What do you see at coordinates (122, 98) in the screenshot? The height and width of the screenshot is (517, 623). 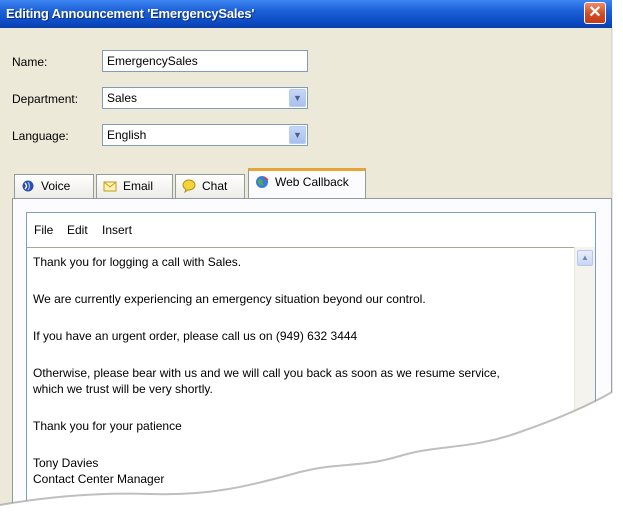 I see `department-value: Sales` at bounding box center [122, 98].